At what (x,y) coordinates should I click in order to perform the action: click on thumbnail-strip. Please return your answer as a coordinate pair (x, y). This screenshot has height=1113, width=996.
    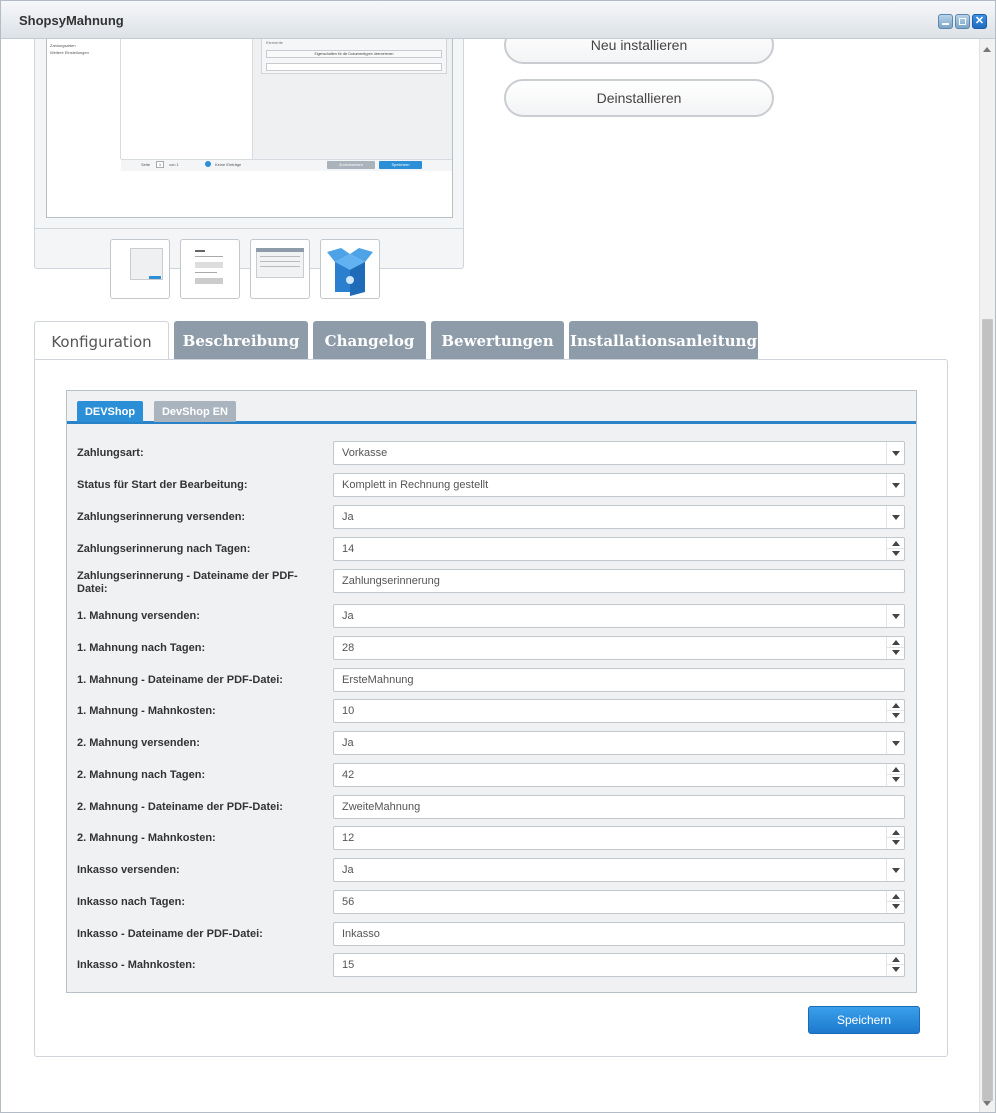
    Looking at the image, I should click on (249, 263).